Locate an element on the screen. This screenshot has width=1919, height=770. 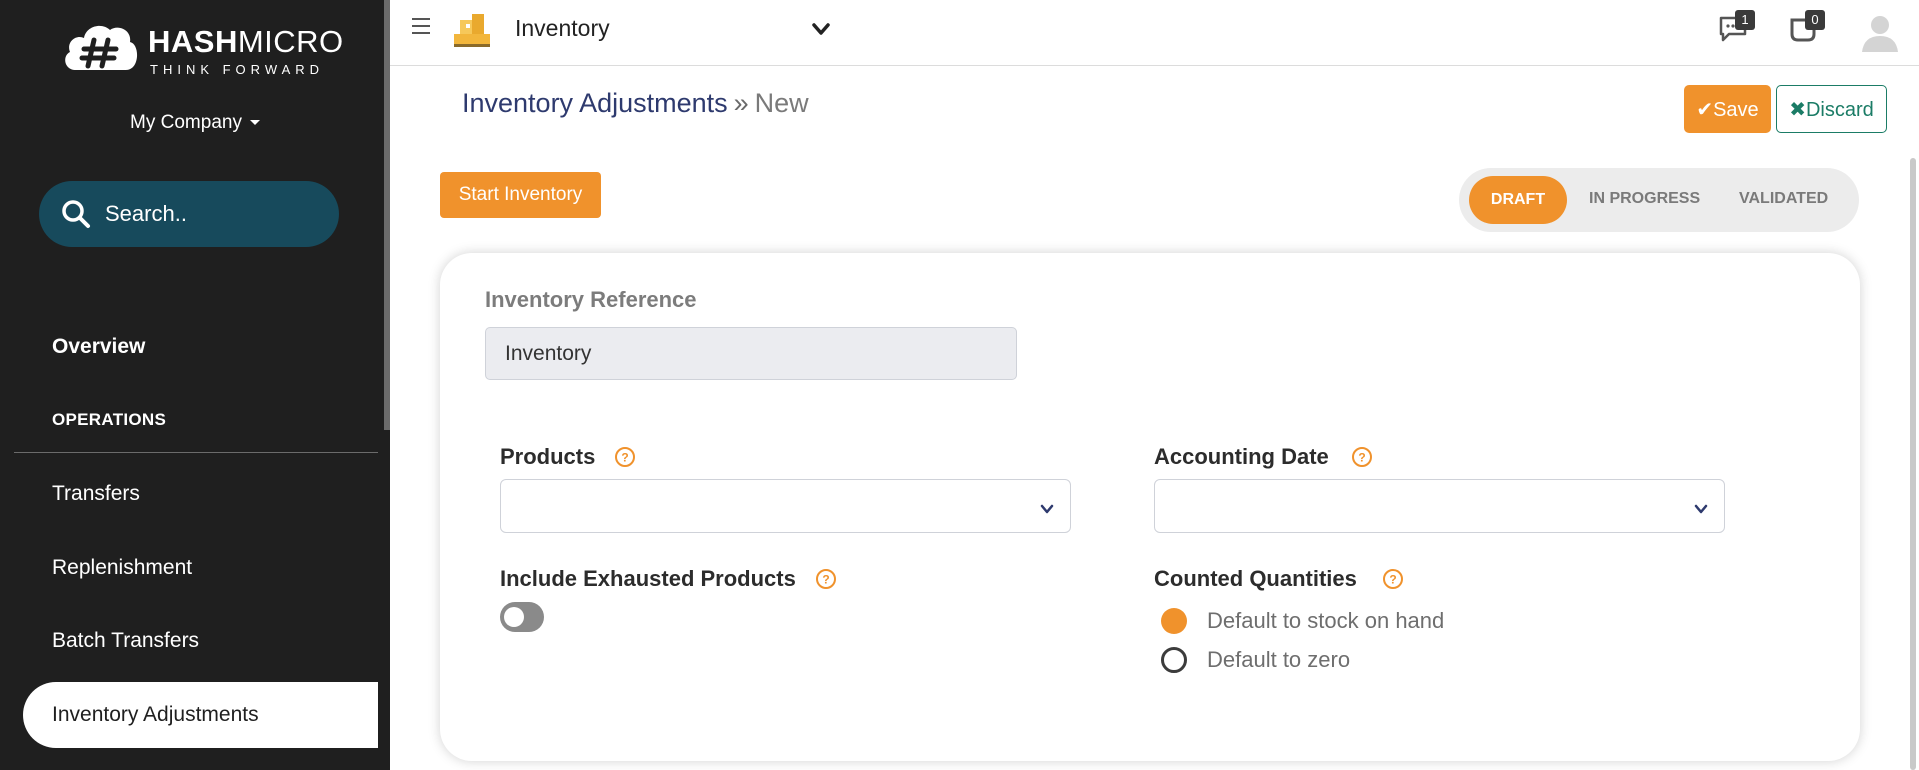
radio-stock-on-hand-label: Default to stock on hand is located at coordinates (1325, 621).